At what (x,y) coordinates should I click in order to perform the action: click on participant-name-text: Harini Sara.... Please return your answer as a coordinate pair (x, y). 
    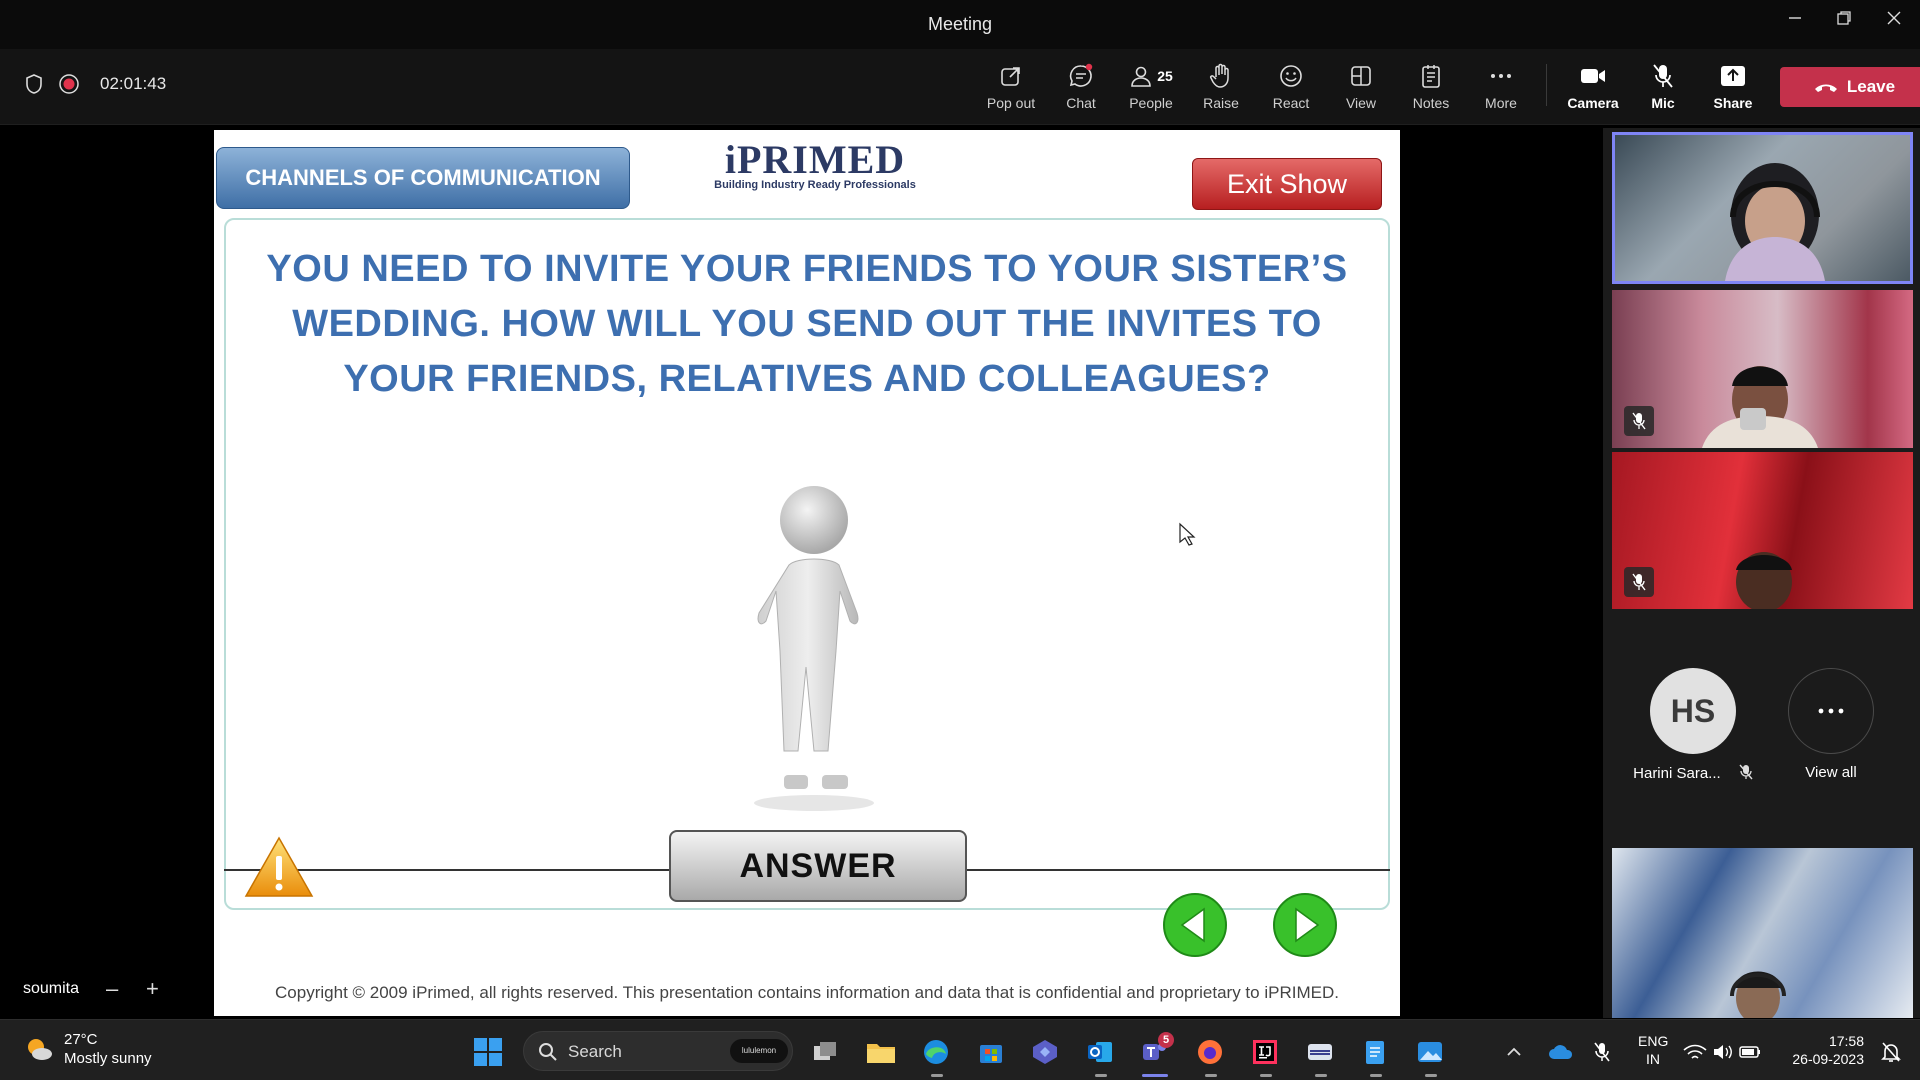
    Looking at the image, I should click on (1677, 773).